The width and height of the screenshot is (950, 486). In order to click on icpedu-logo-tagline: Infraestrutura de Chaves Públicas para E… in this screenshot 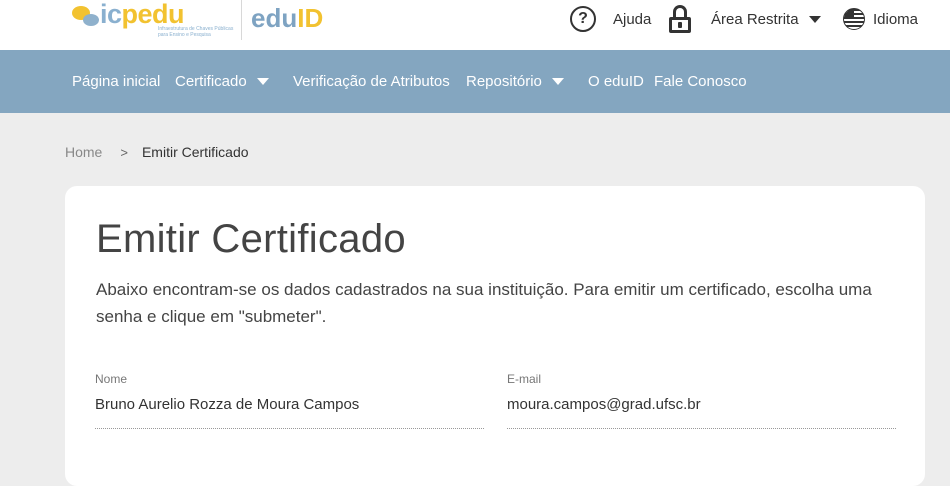, I will do `click(196, 32)`.